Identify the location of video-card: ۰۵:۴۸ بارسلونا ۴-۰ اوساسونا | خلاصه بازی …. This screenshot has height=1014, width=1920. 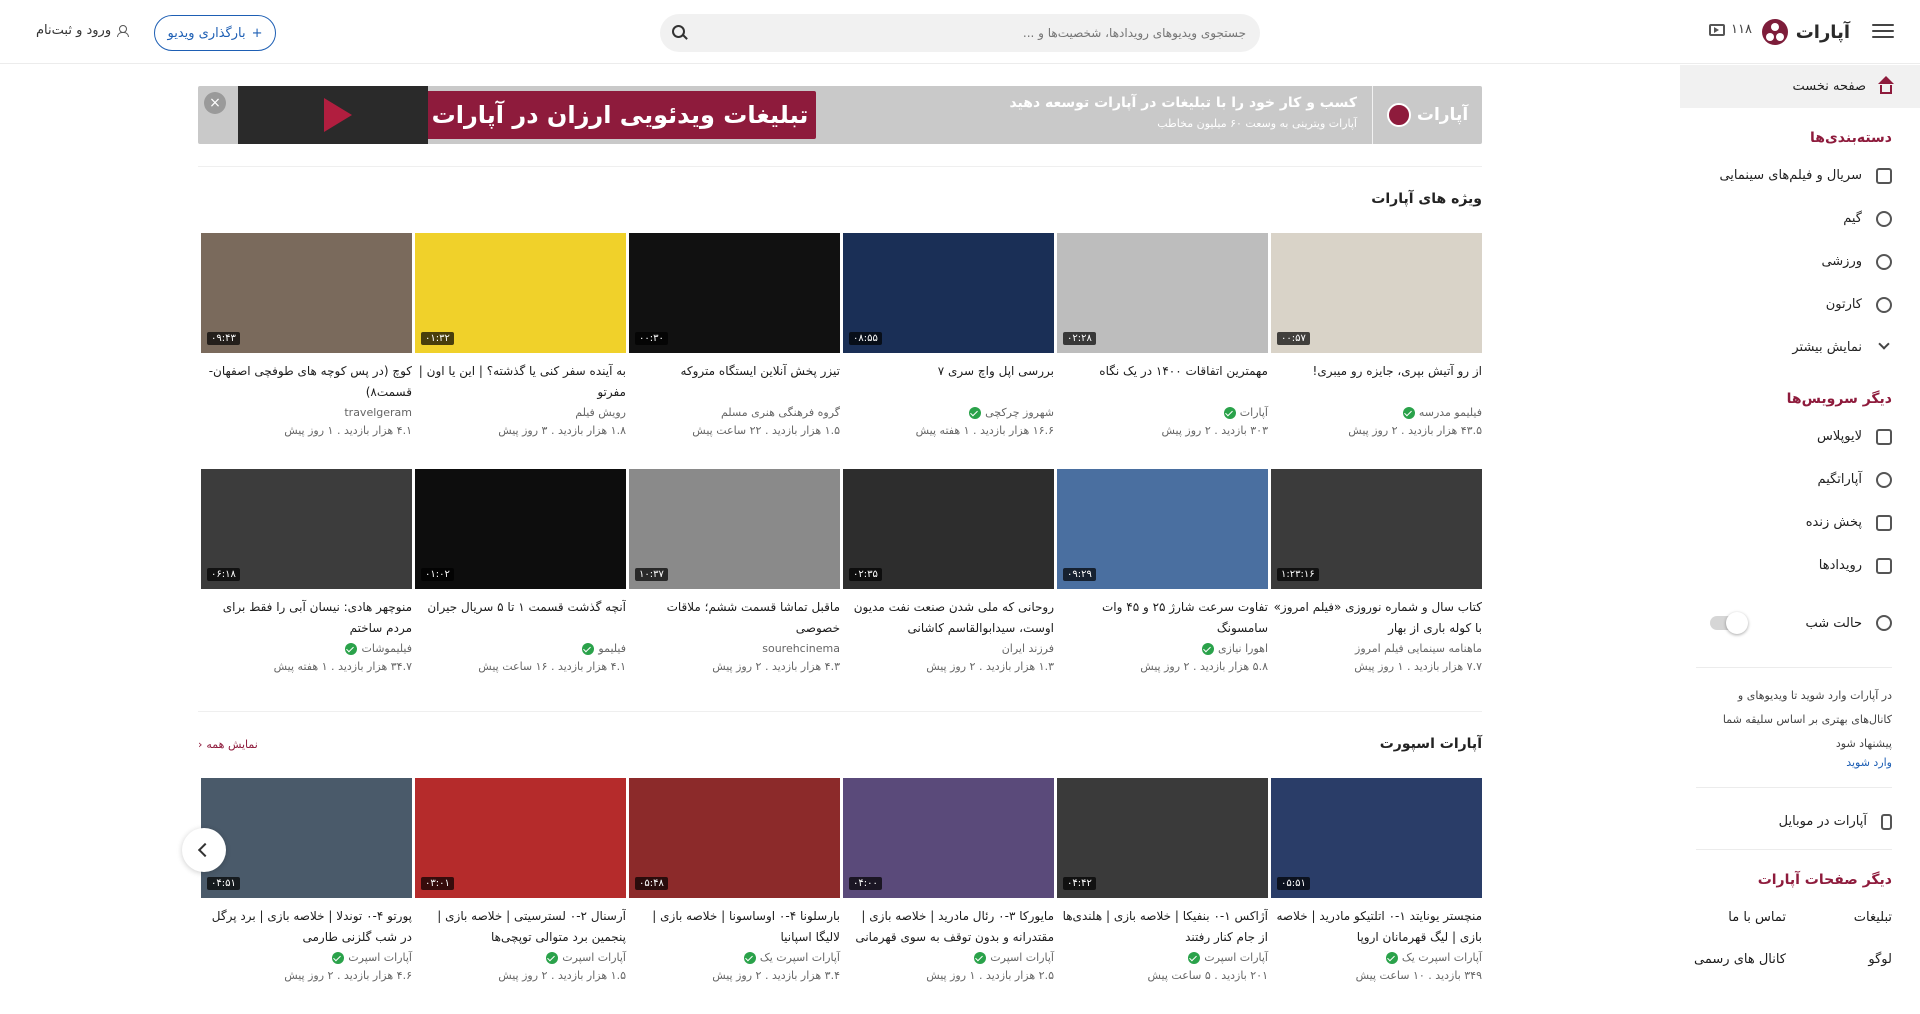
(734, 896).